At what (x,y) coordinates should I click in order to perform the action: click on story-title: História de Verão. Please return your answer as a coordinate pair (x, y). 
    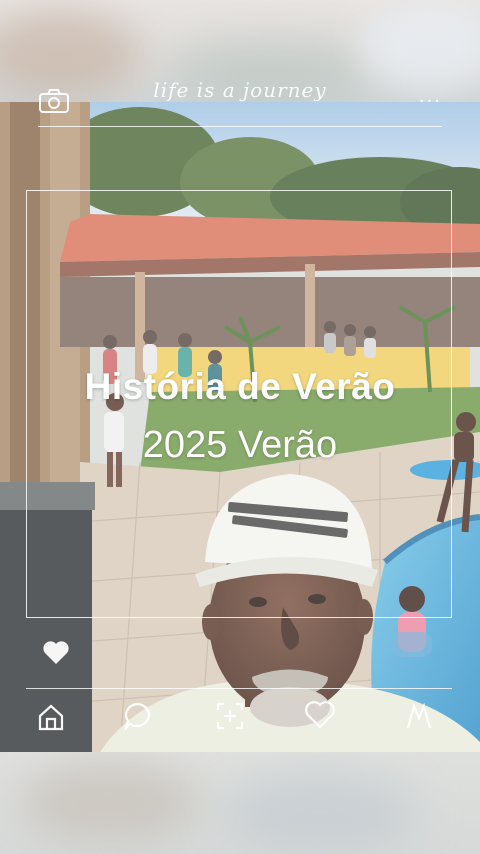
    Looking at the image, I should click on (240, 386).